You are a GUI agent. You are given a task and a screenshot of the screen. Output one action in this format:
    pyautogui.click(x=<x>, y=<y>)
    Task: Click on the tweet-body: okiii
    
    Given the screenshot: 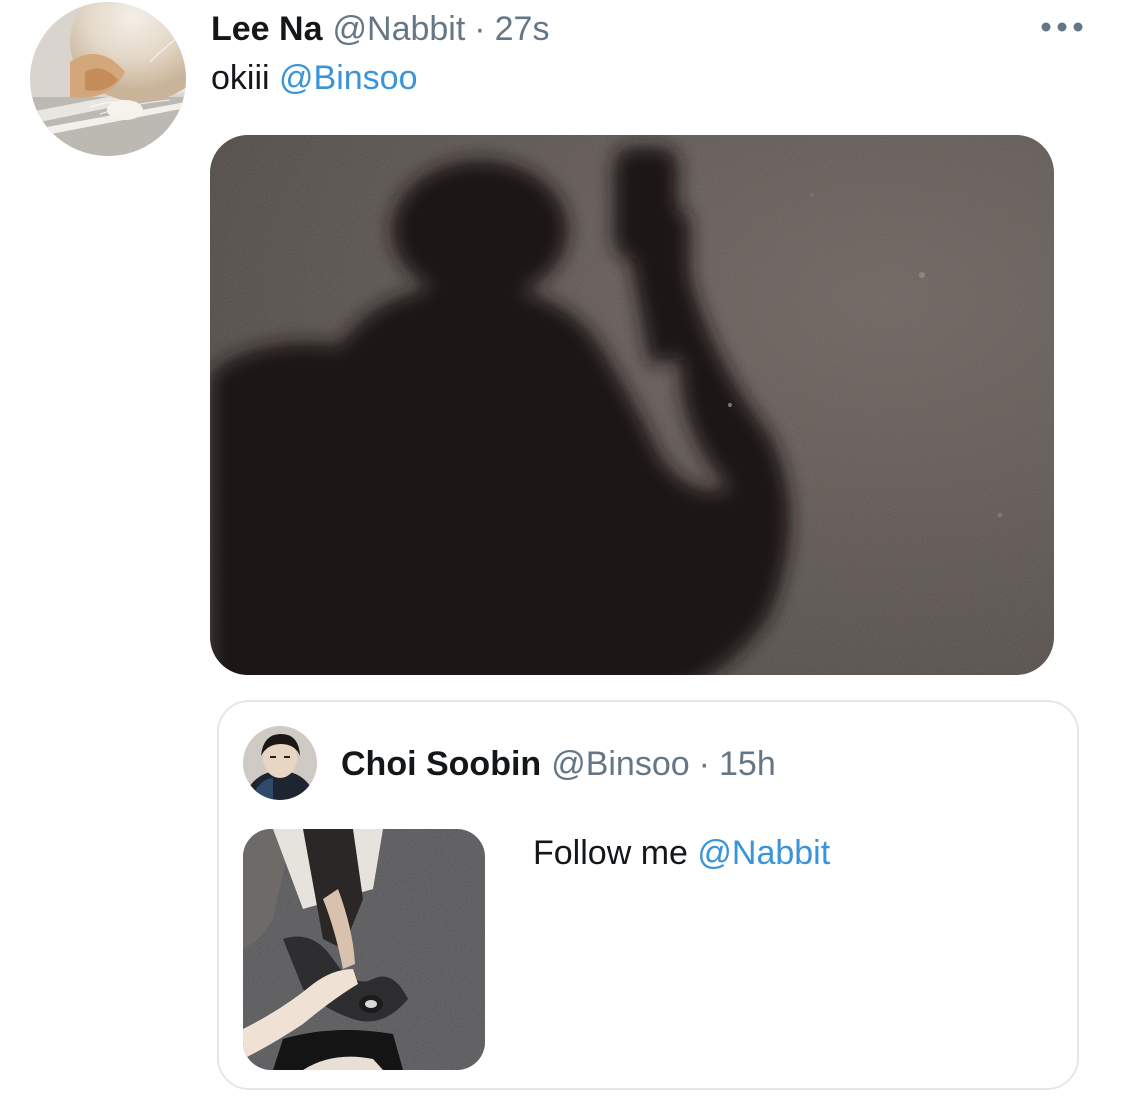 What is the action you would take?
    pyautogui.click(x=240, y=78)
    